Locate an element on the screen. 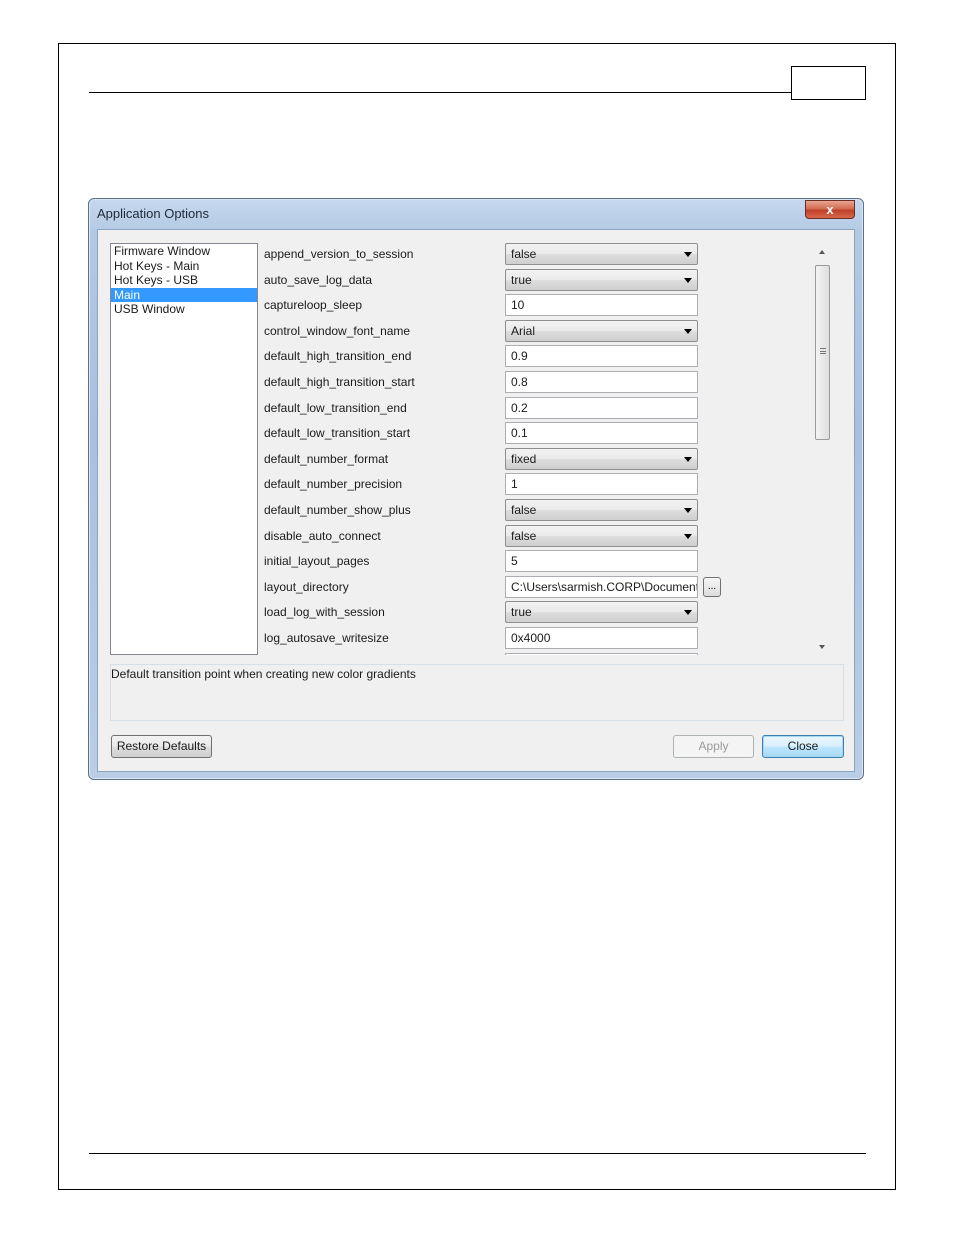 This screenshot has width=954, height=1235. option-row: default_high_transition_start 0.8 is located at coordinates (535, 384).